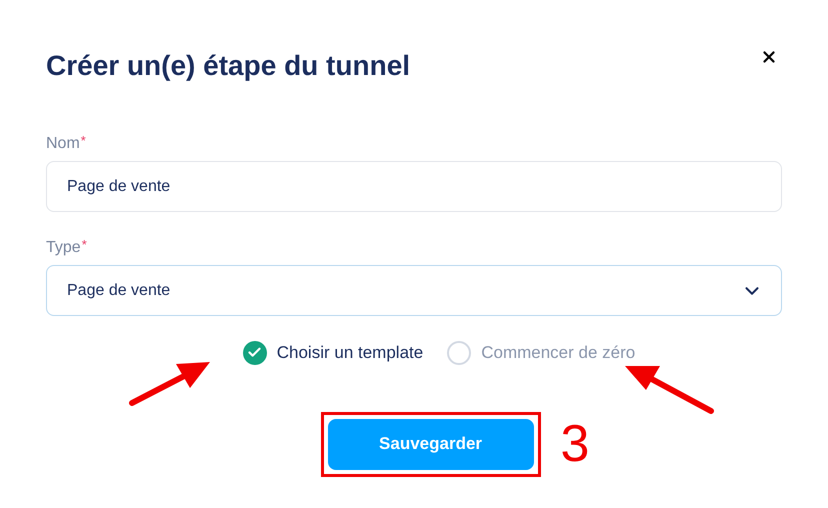 The height and width of the screenshot is (508, 828). What do you see at coordinates (63, 248) in the screenshot?
I see `field-label: Type` at bounding box center [63, 248].